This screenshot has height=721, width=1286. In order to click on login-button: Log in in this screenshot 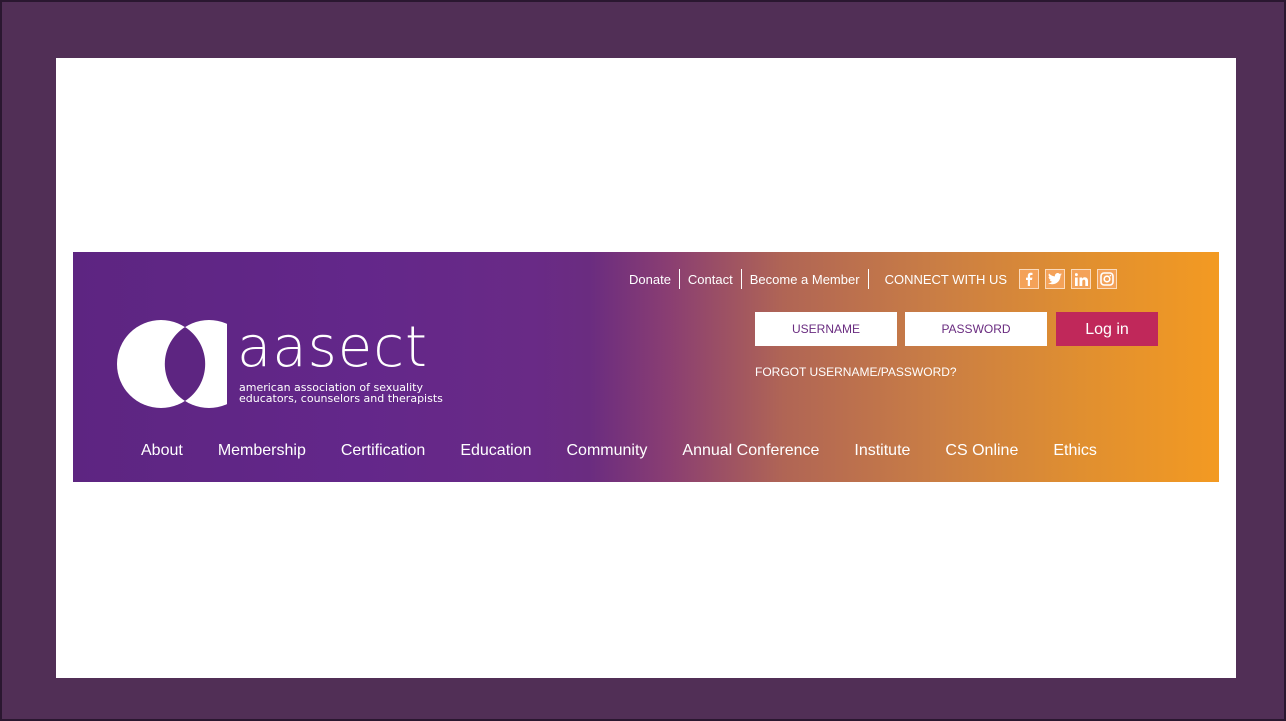, I will do `click(1107, 329)`.